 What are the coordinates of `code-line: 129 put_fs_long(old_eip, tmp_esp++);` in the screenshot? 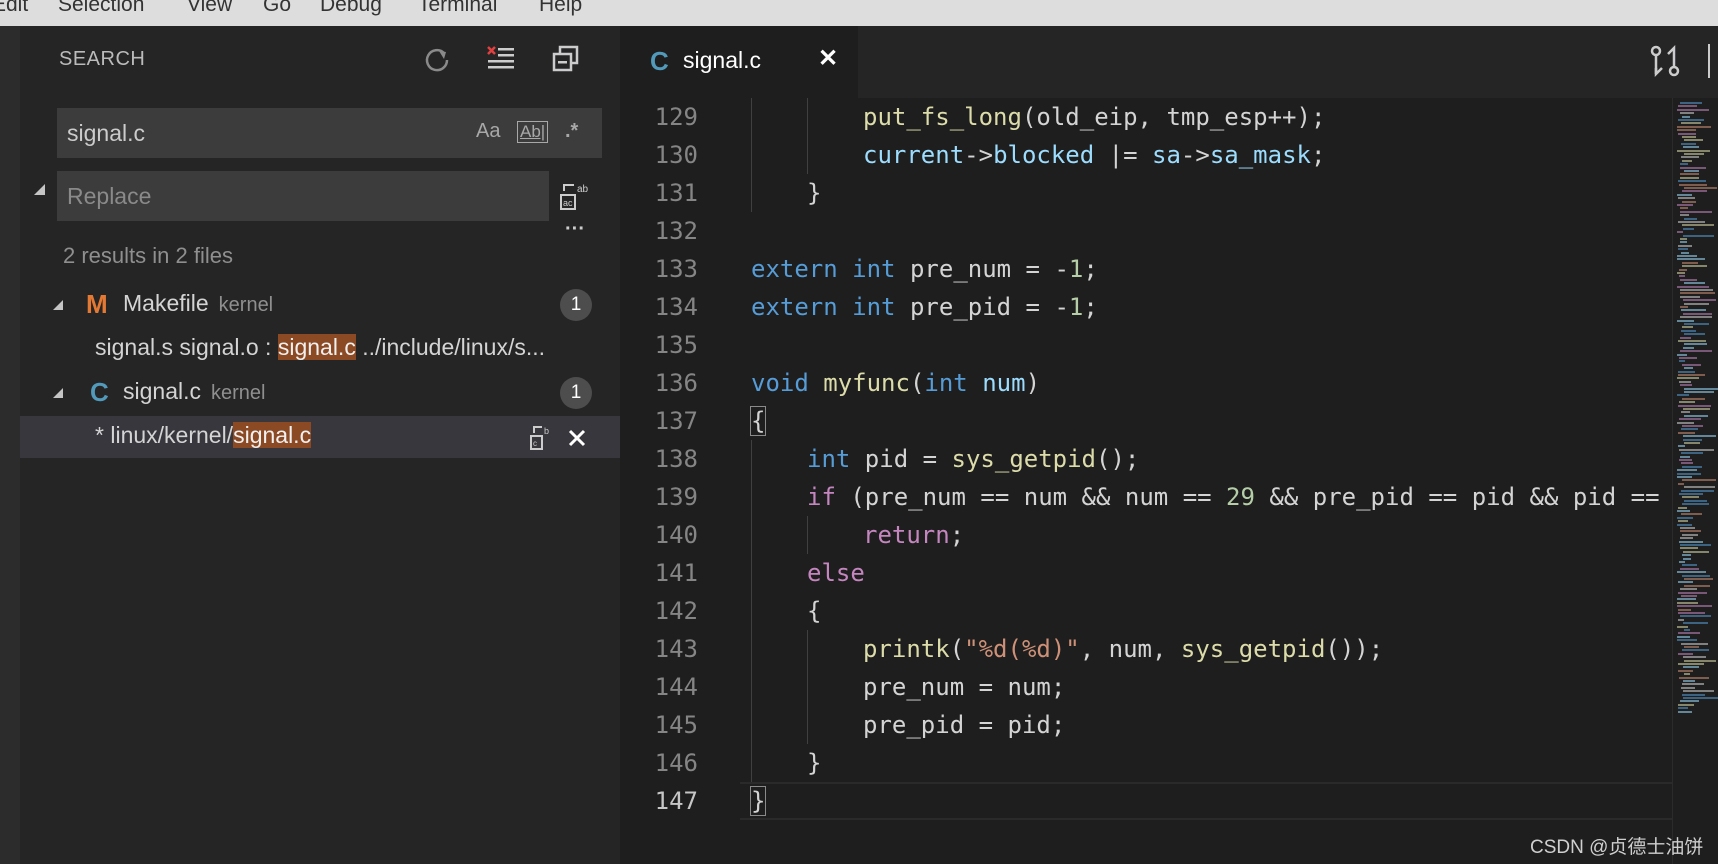 It's located at (1146, 117).